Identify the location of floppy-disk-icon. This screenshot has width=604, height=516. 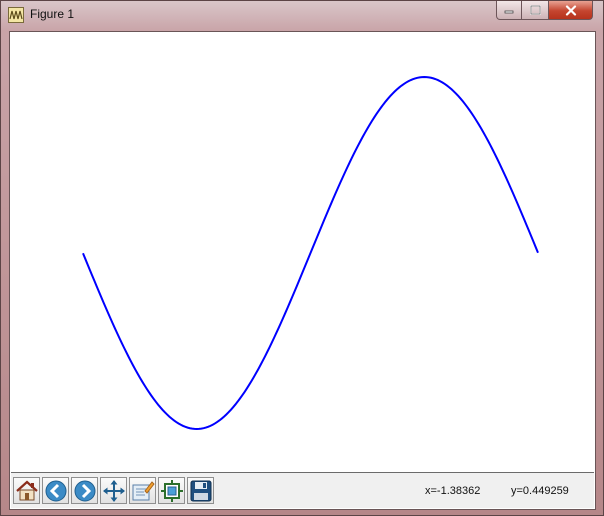
(201, 491).